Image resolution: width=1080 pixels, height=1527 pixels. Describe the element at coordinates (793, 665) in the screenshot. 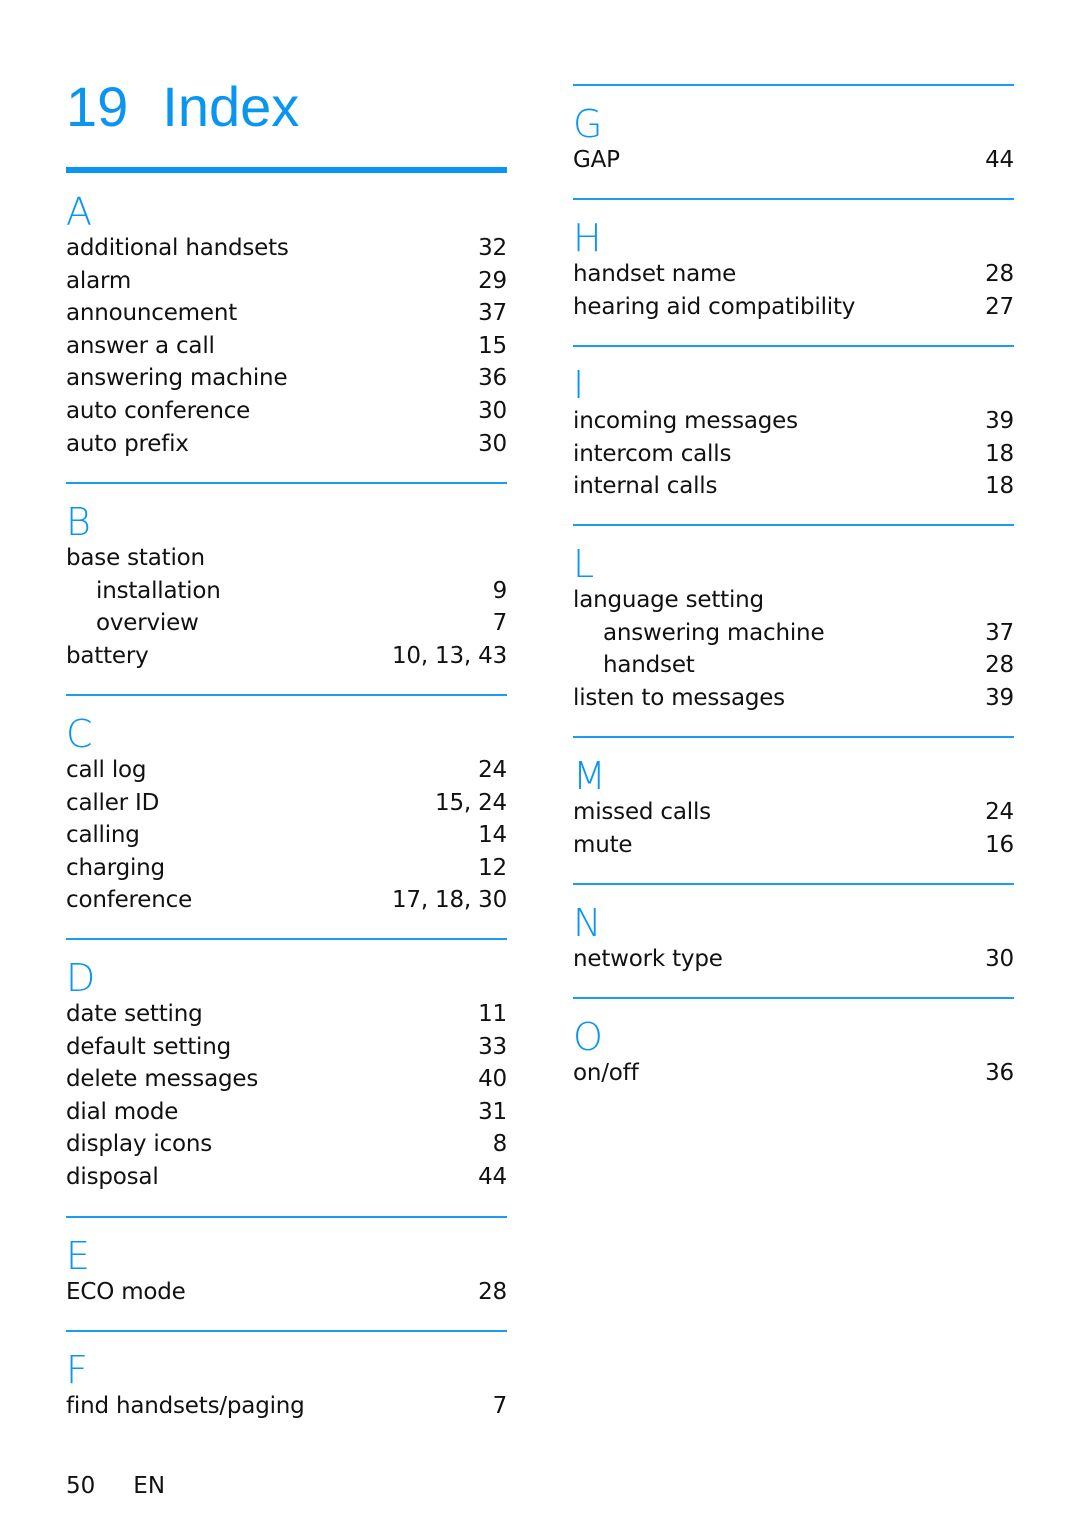

I see `index-subentry: handset 28` at that location.